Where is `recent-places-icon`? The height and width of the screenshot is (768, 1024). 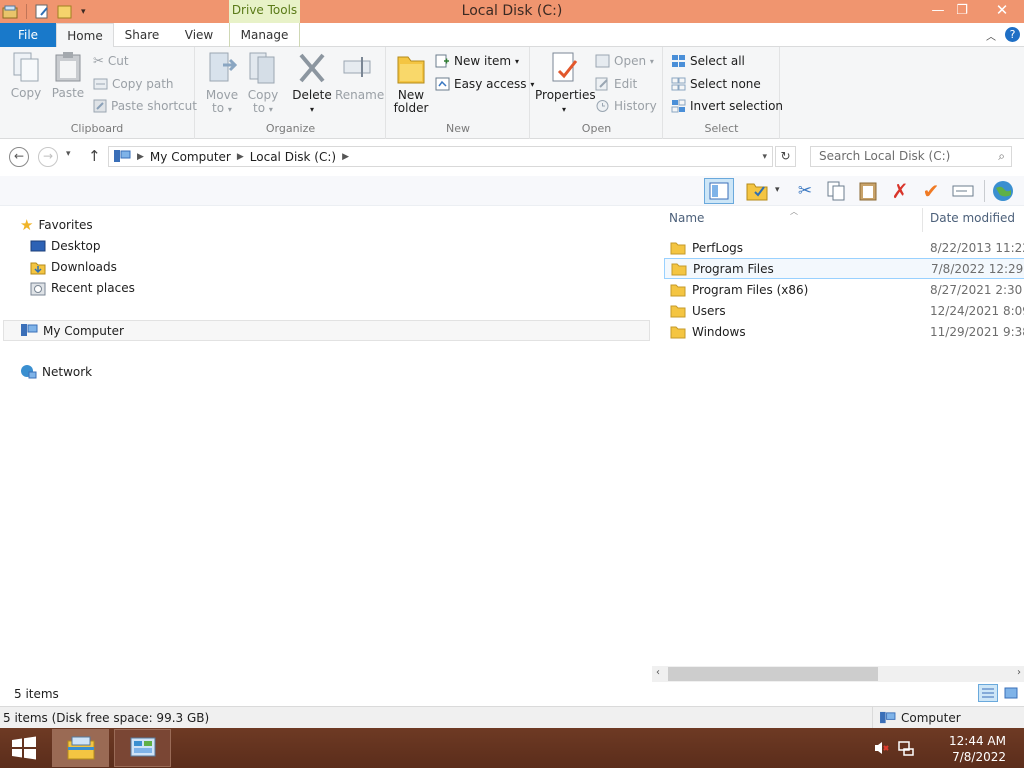
recent-places-icon is located at coordinates (38, 288).